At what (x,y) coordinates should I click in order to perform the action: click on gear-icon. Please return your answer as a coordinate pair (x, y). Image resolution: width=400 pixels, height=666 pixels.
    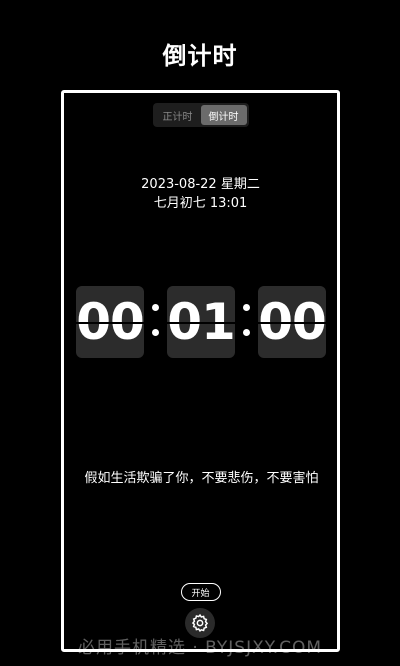
    Looking at the image, I should click on (200, 623).